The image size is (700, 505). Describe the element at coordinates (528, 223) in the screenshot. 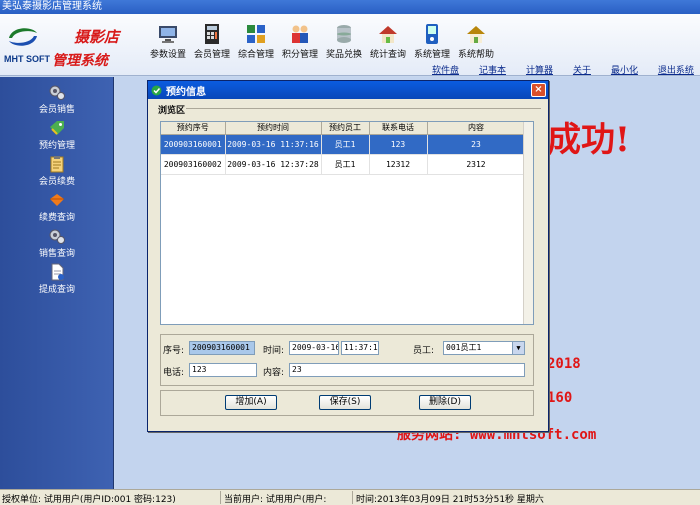

I see `grid-scrollbar` at that location.